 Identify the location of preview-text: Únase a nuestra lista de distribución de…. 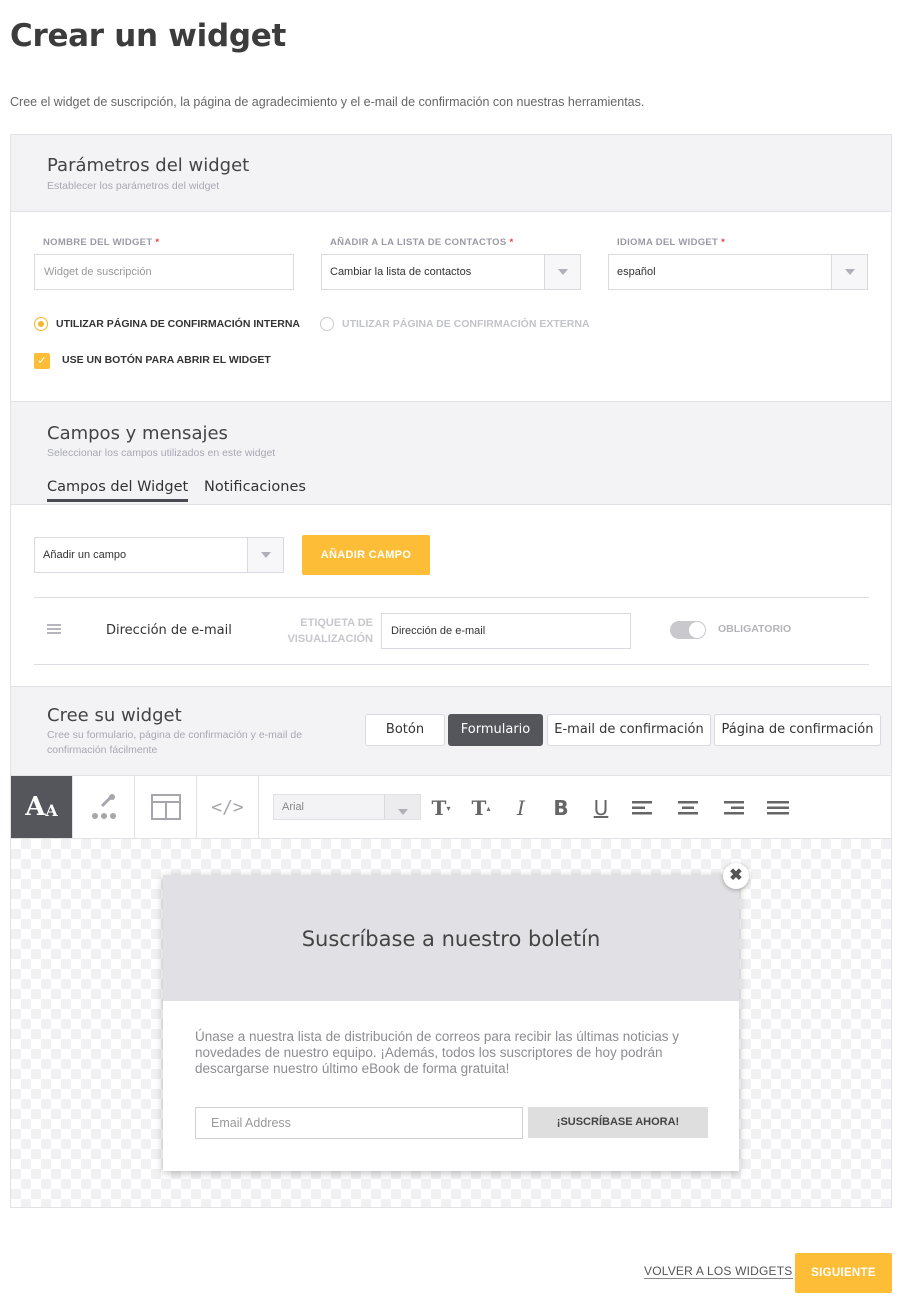
(450, 1053).